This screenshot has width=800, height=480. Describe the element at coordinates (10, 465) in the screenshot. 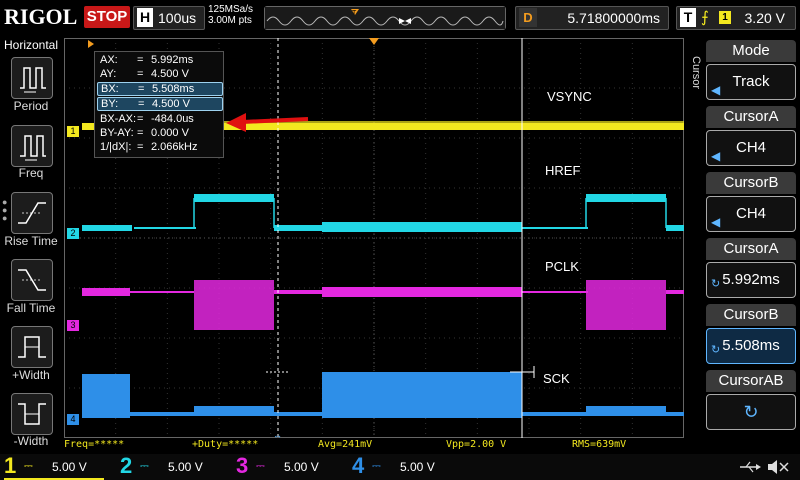

I see `ch1-number: 1` at that location.